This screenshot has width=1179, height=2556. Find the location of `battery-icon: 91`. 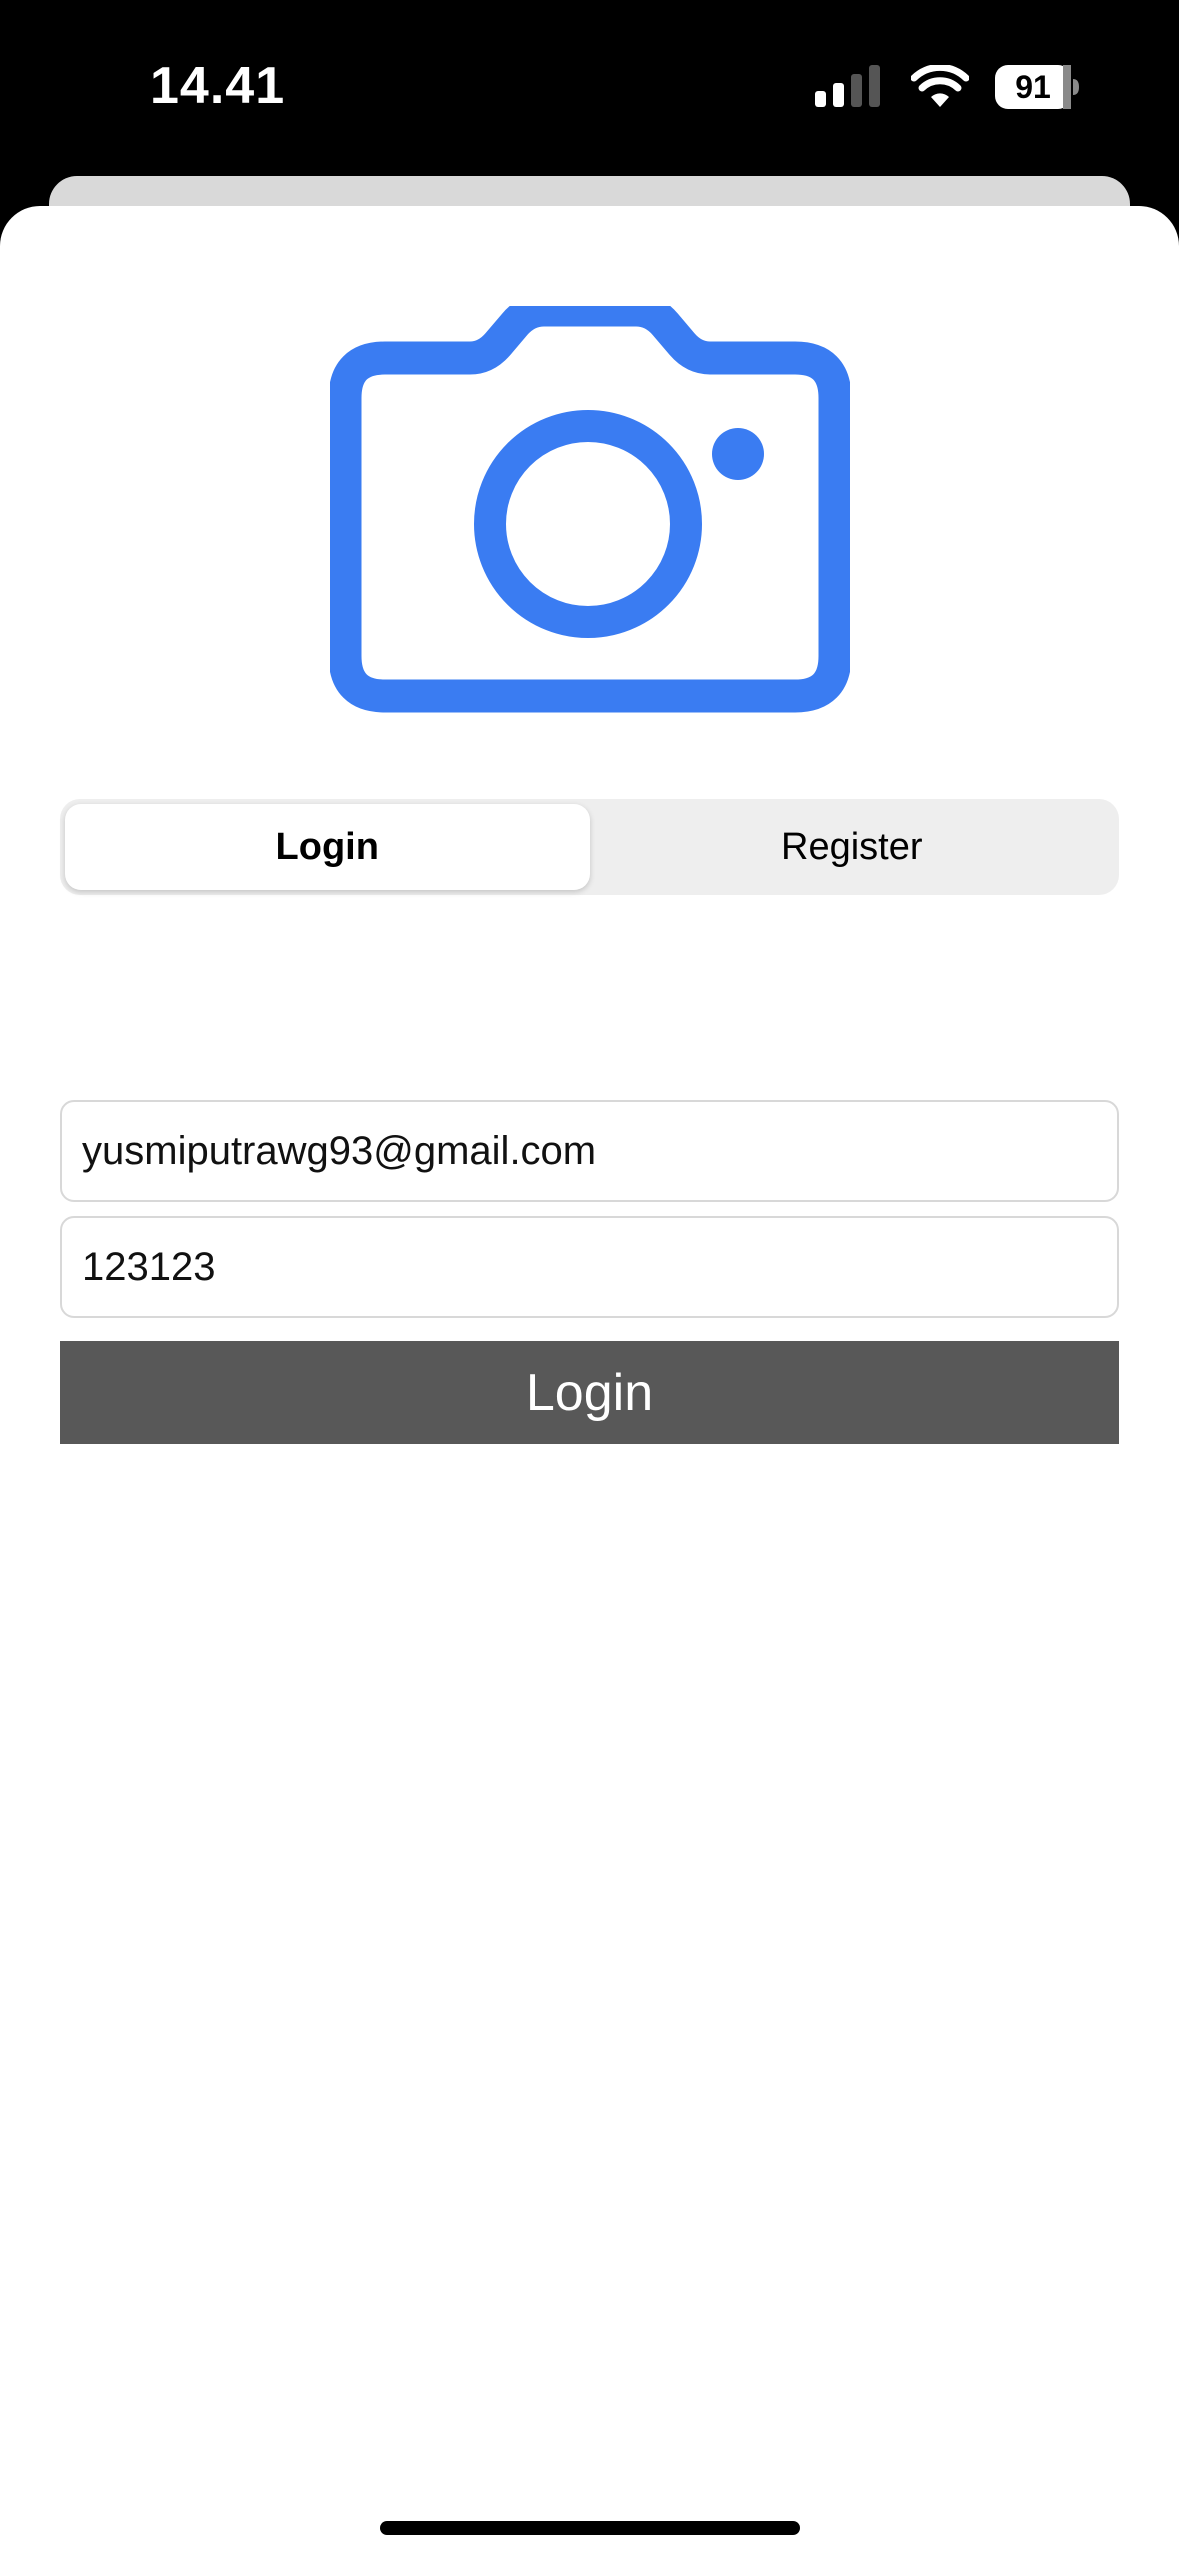

battery-icon: 91 is located at coordinates (1037, 87).